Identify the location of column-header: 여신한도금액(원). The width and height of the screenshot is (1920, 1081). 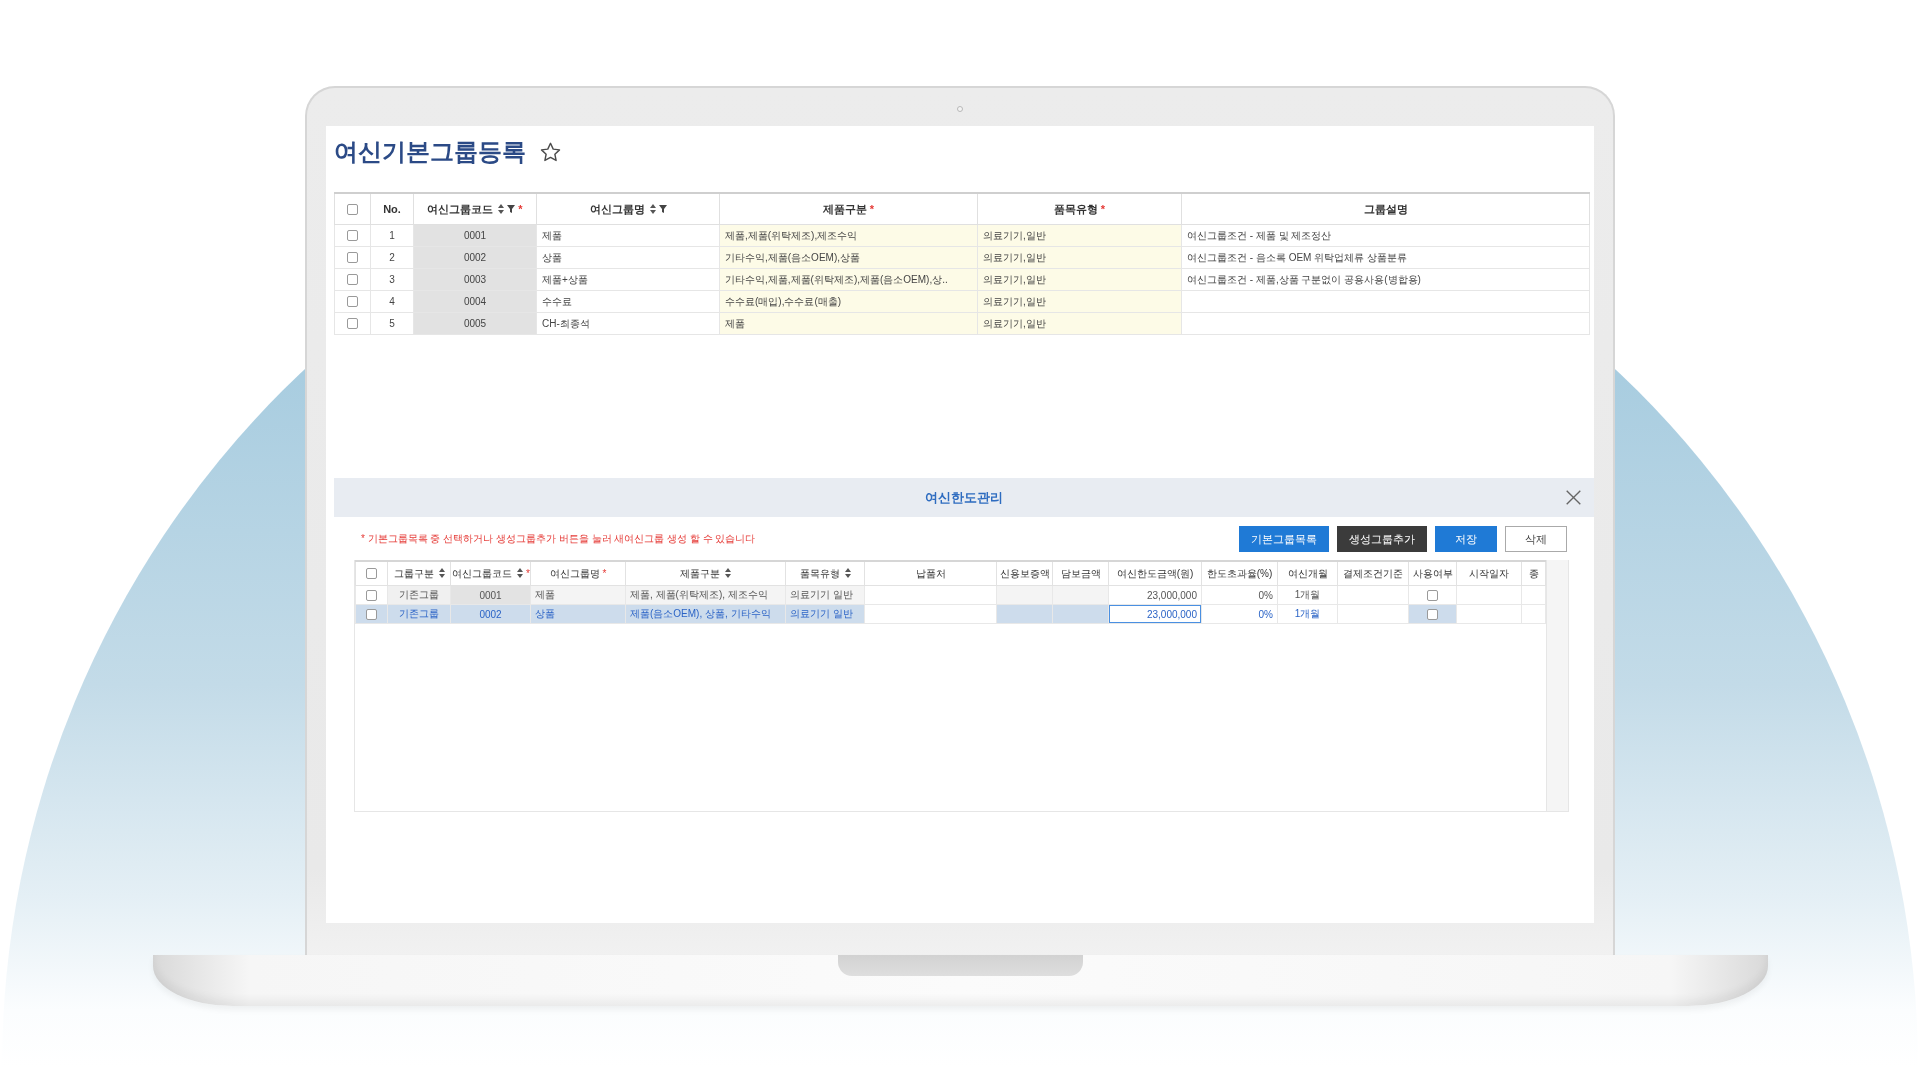
(1155, 573).